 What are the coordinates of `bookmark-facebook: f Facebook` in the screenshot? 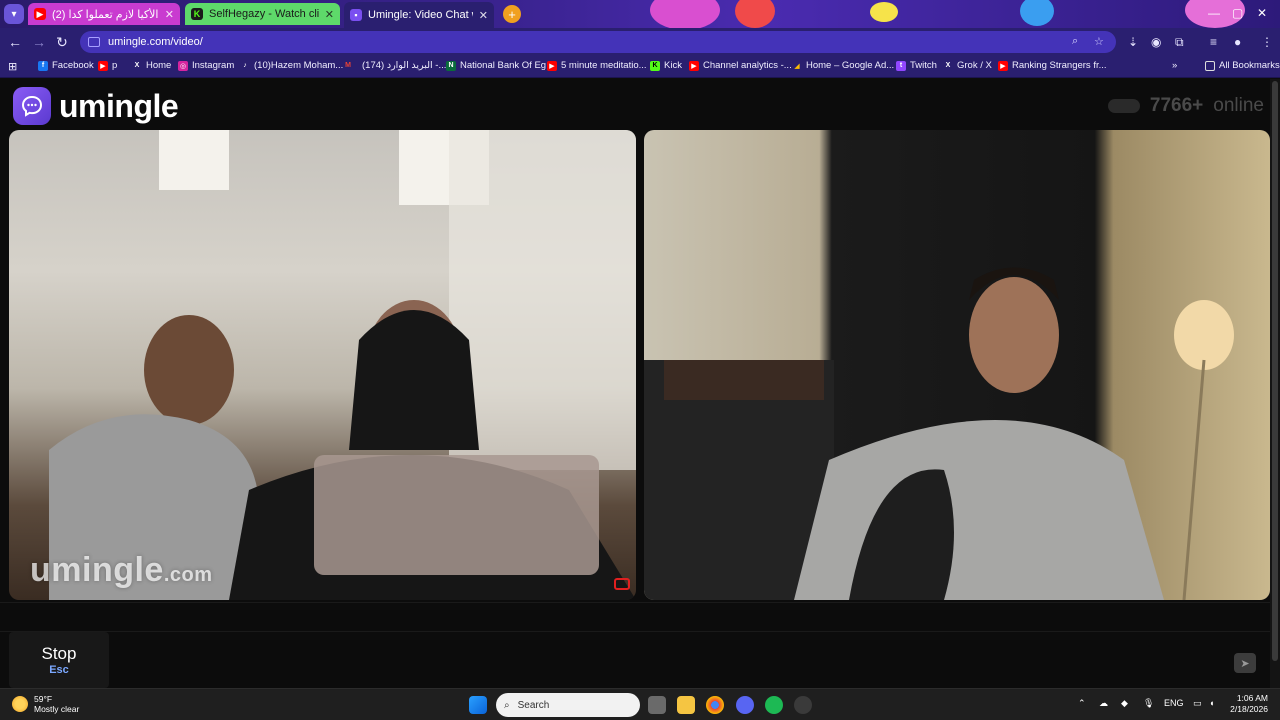 It's located at (66, 65).